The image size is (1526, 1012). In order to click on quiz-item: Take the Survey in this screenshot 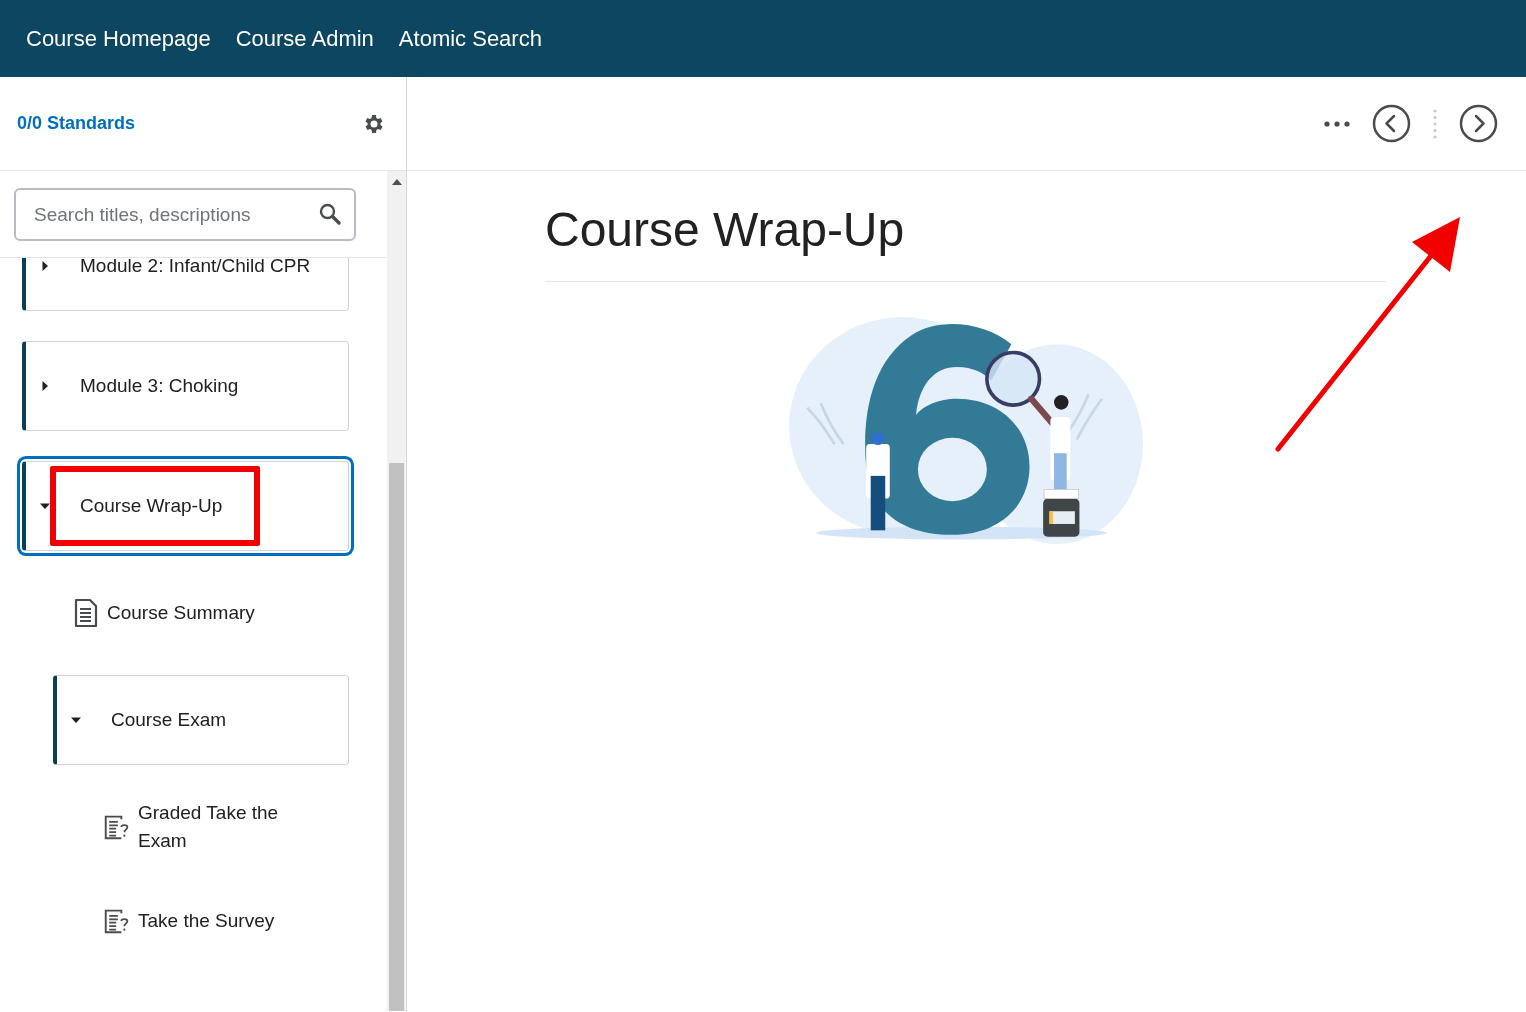, I will do `click(216, 921)`.